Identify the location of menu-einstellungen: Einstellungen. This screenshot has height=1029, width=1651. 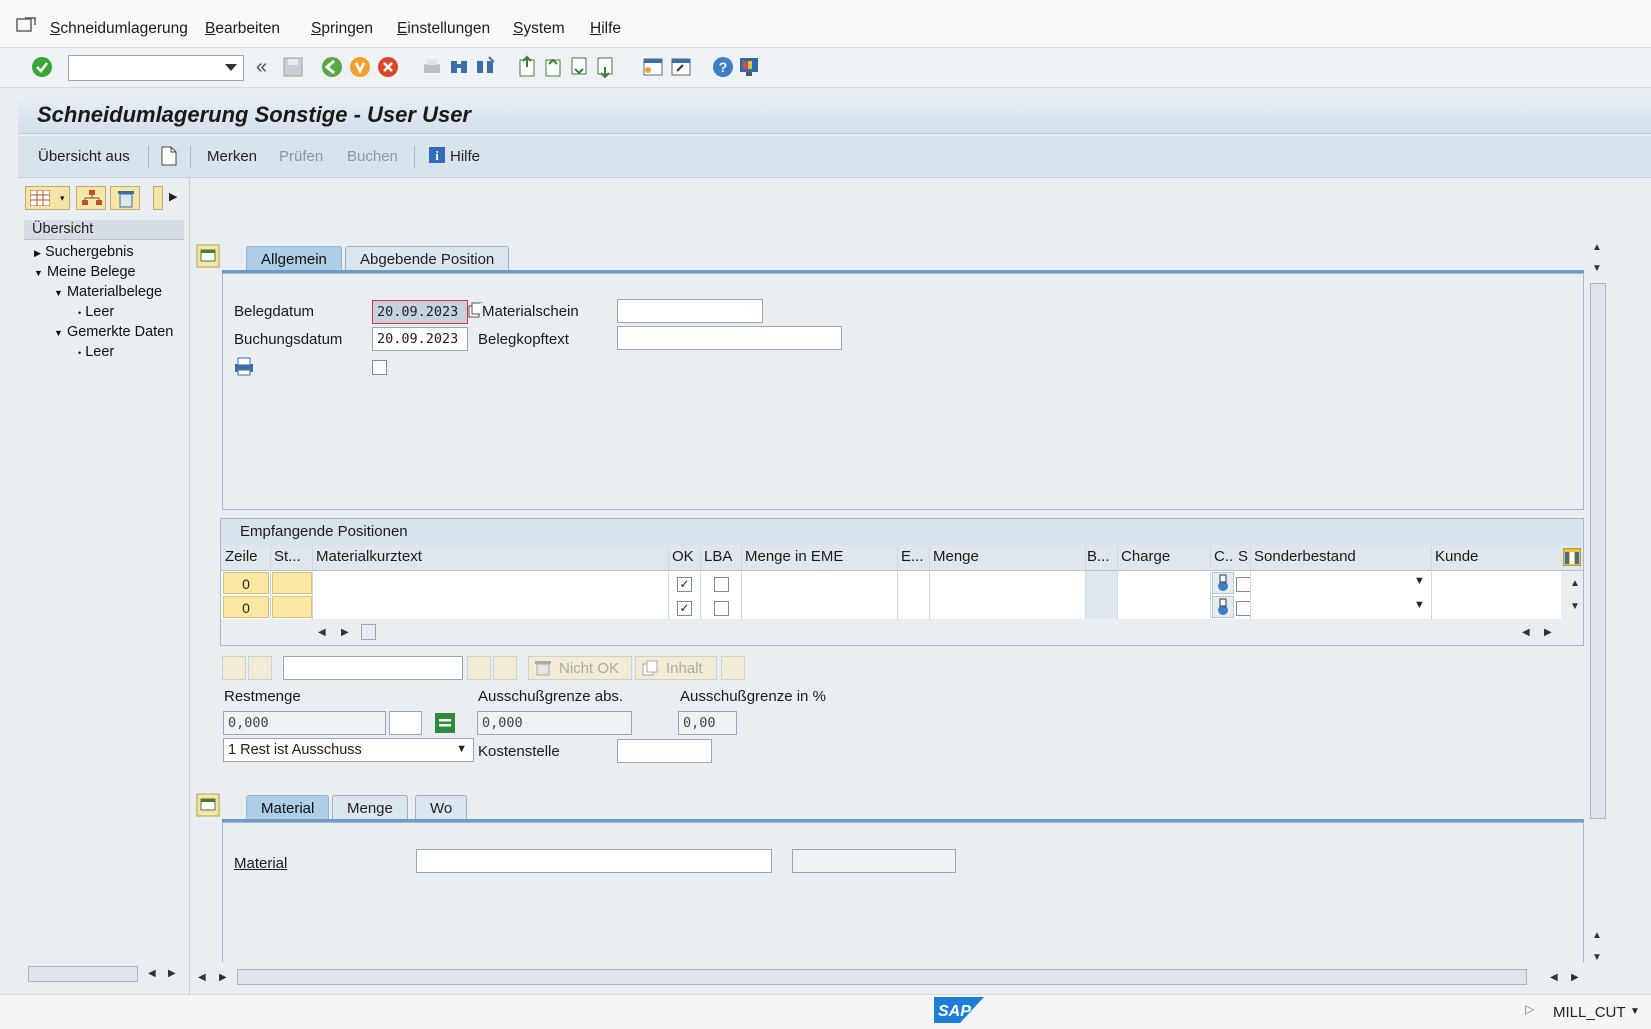
(443, 29).